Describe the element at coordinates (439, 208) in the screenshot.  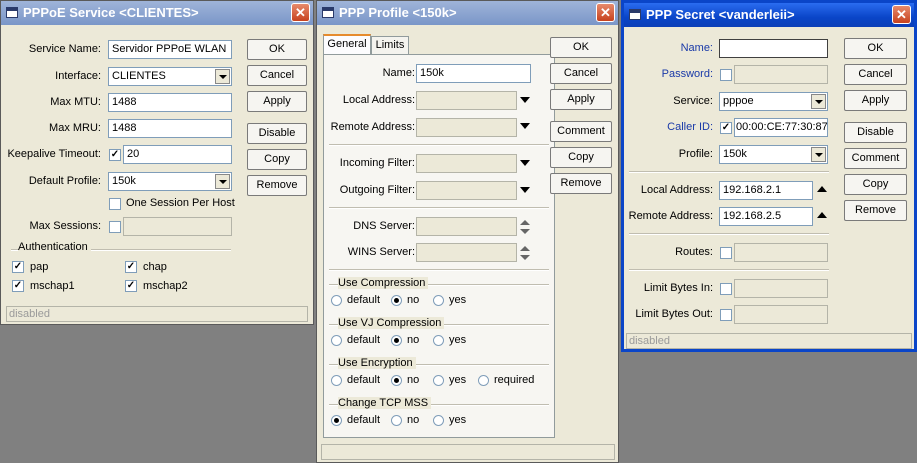
I see `divider` at that location.